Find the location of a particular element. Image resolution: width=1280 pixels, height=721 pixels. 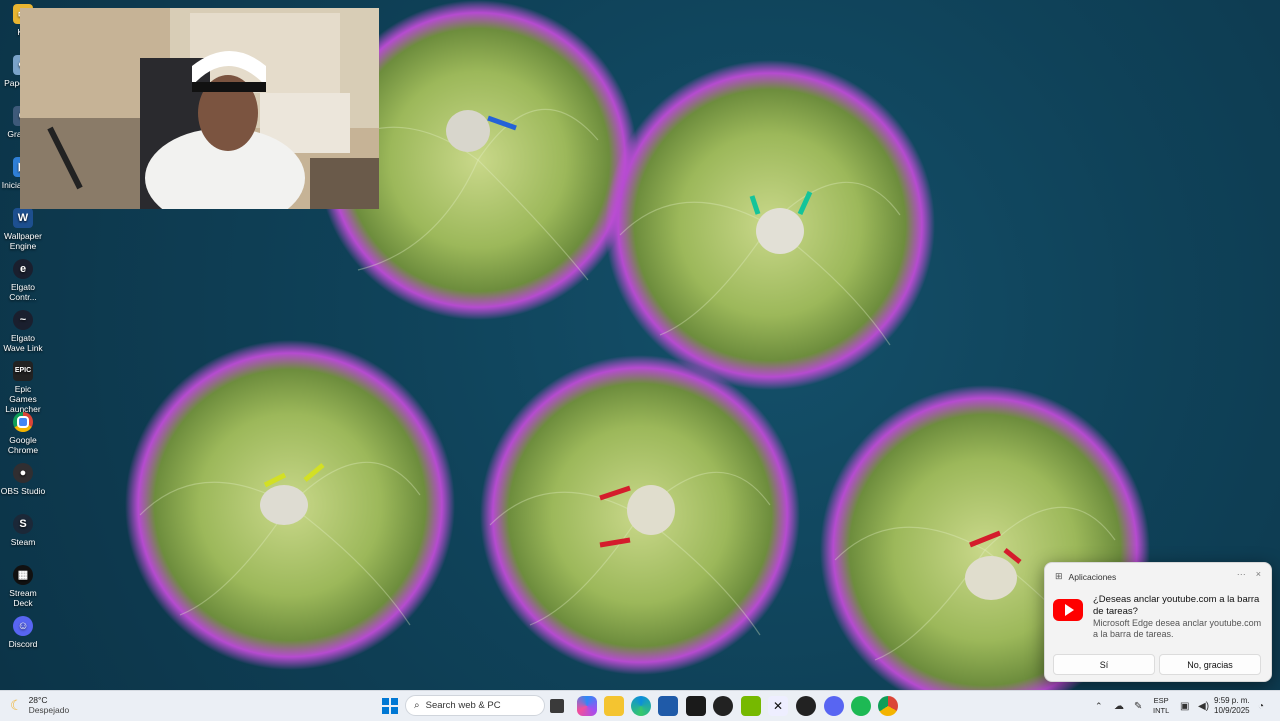

cloud-icon: ☁ is located at coordinates (1119, 706).